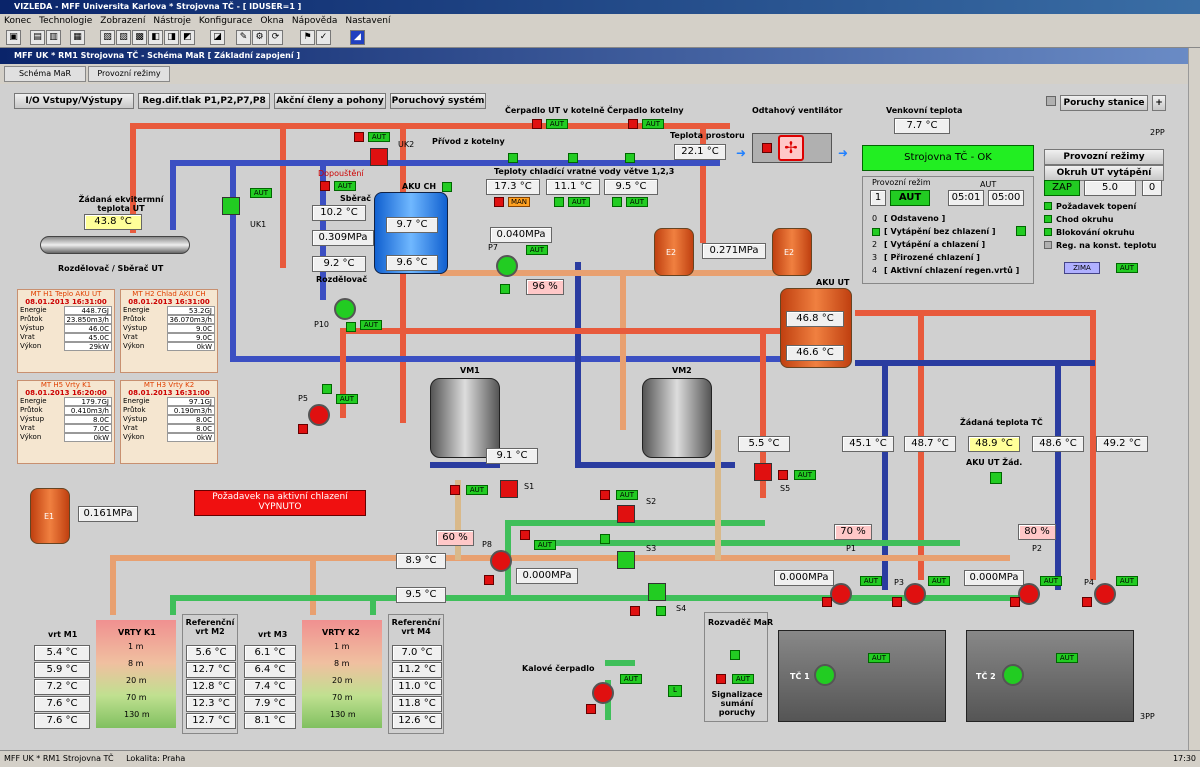 This screenshot has height=767, width=1200. What do you see at coordinates (682, 370) in the screenshot?
I see `label-vm2: VM2` at bounding box center [682, 370].